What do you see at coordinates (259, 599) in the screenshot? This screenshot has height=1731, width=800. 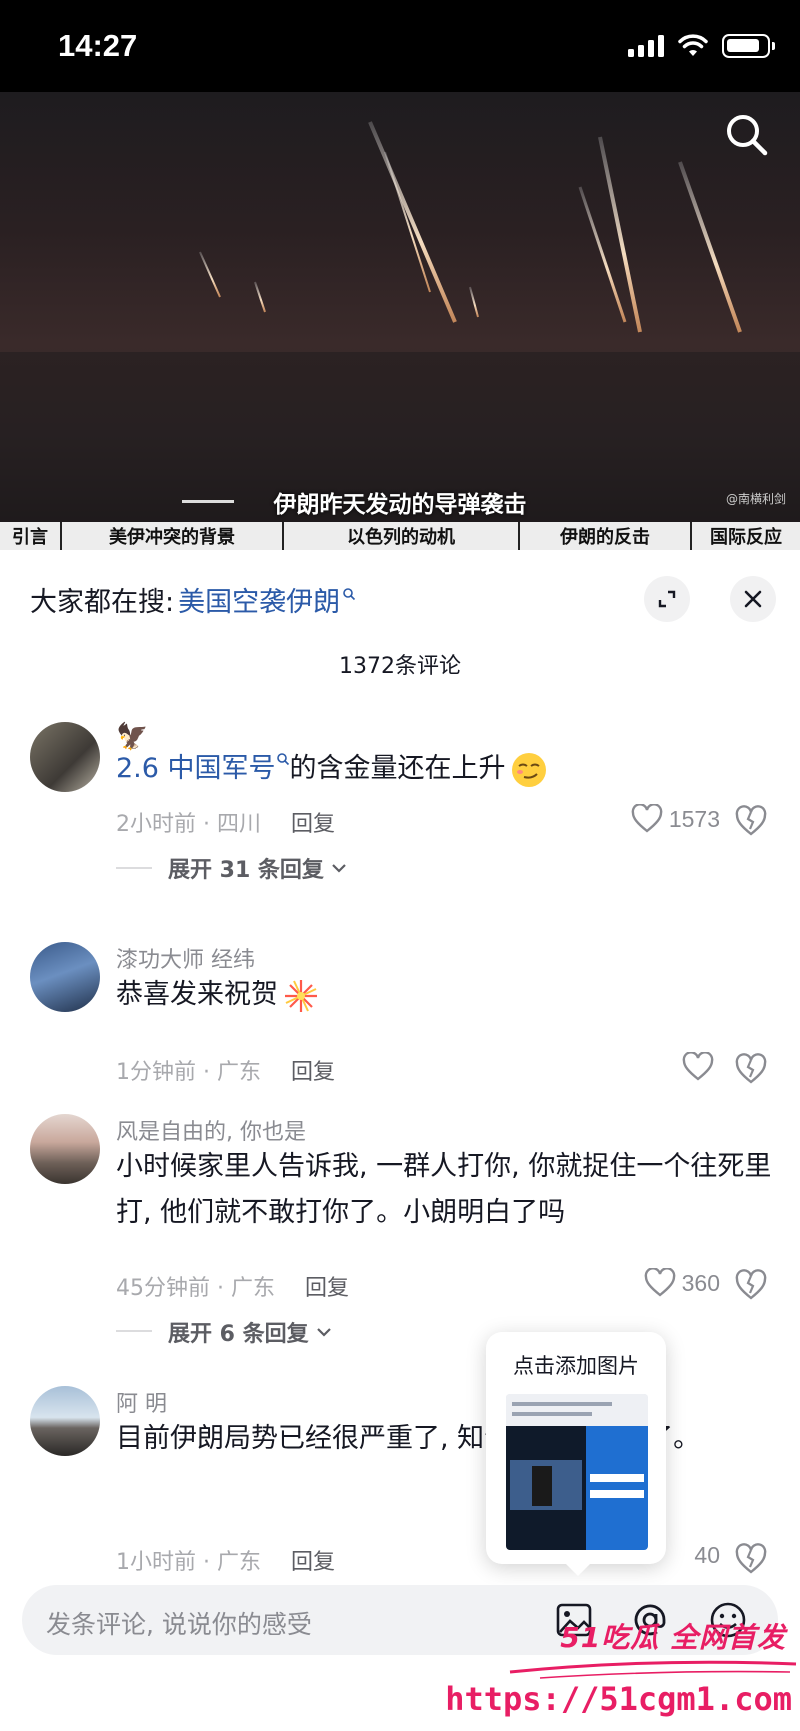 I see `hot-search-term: 美国空袭伊朗` at bounding box center [259, 599].